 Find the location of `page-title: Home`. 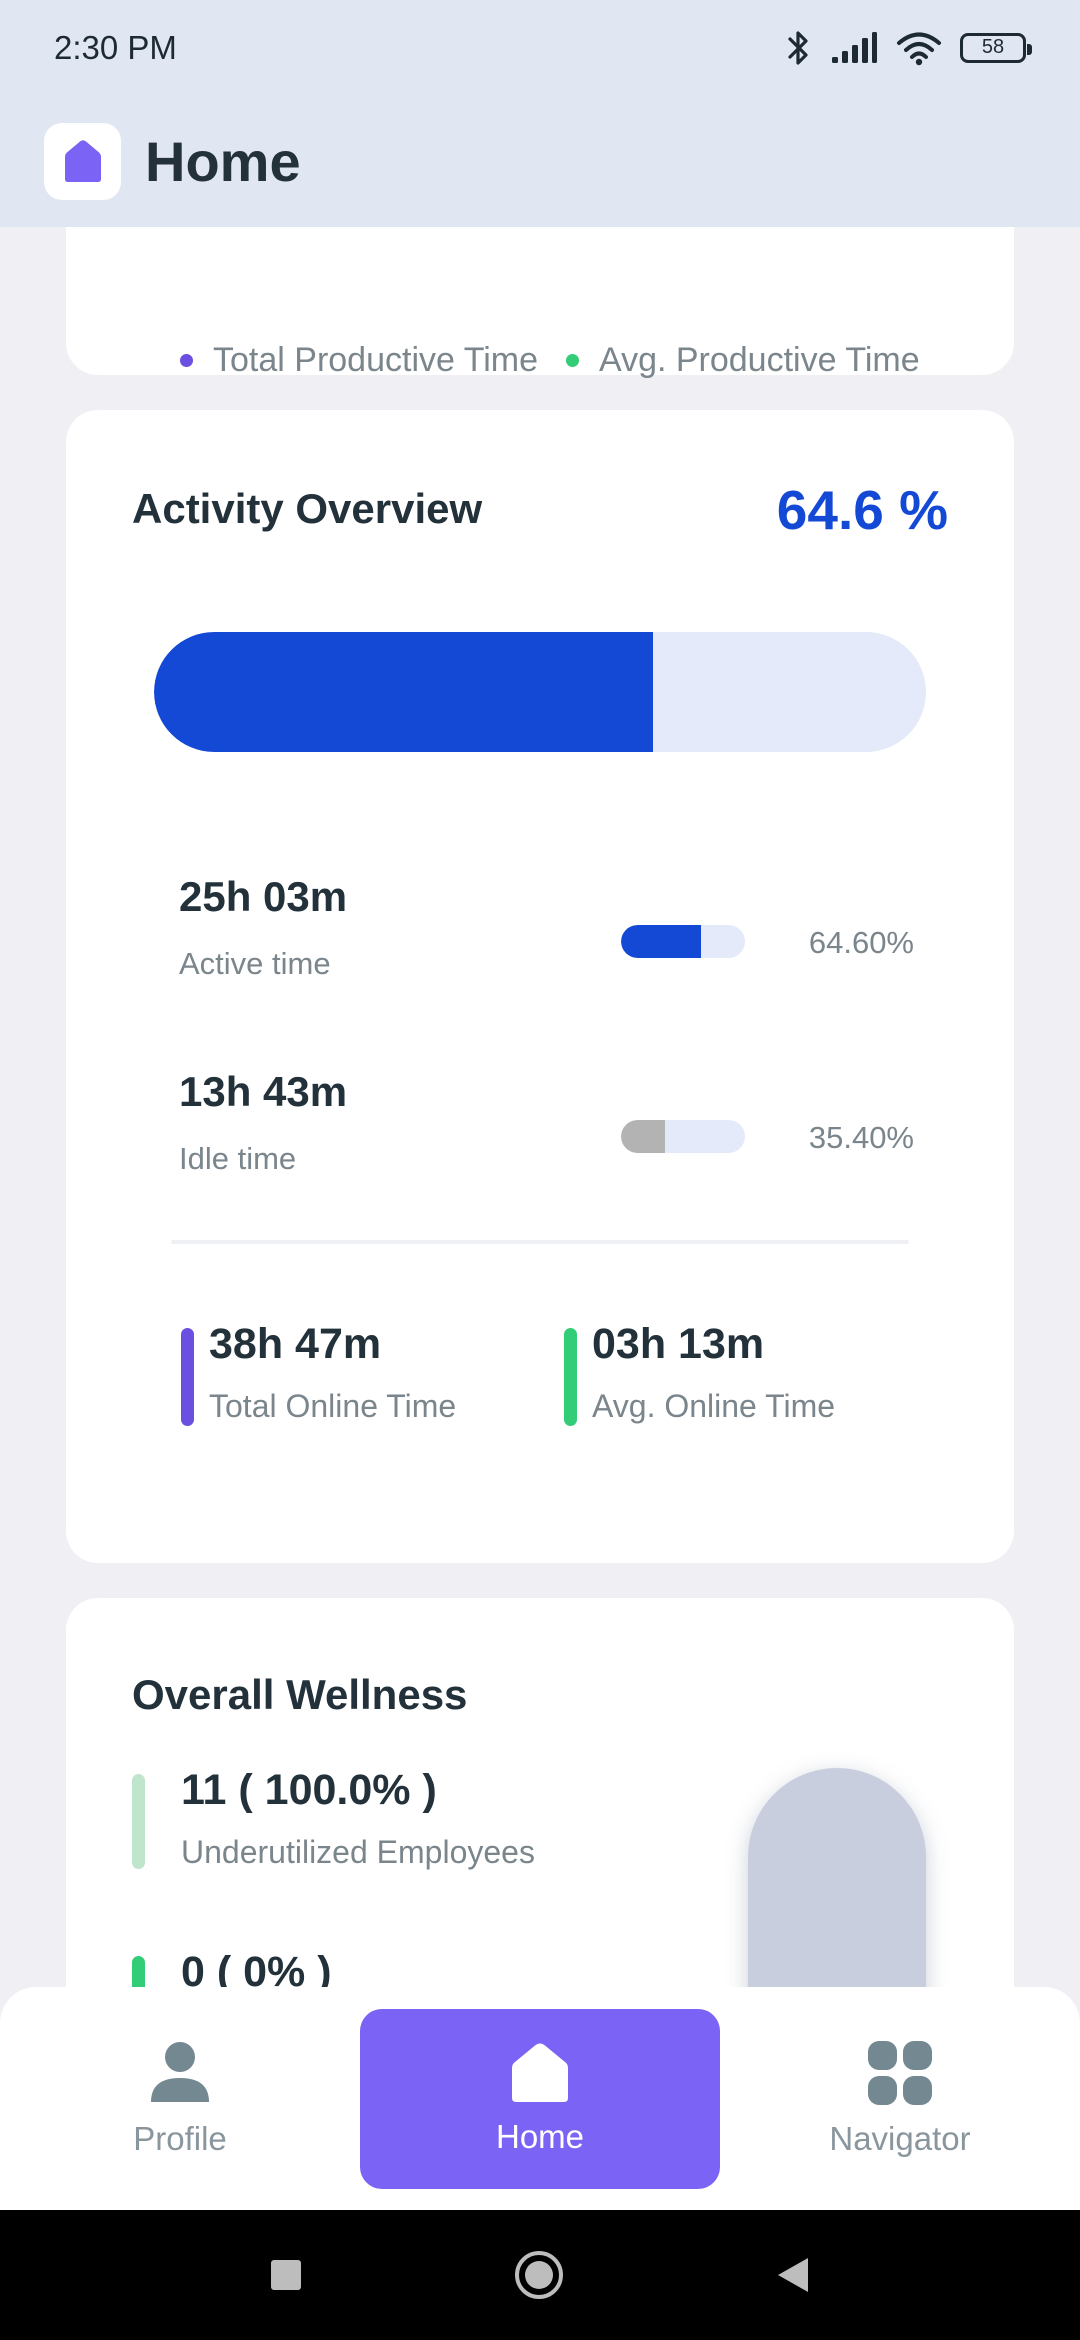

page-title: Home is located at coordinates (223, 161).